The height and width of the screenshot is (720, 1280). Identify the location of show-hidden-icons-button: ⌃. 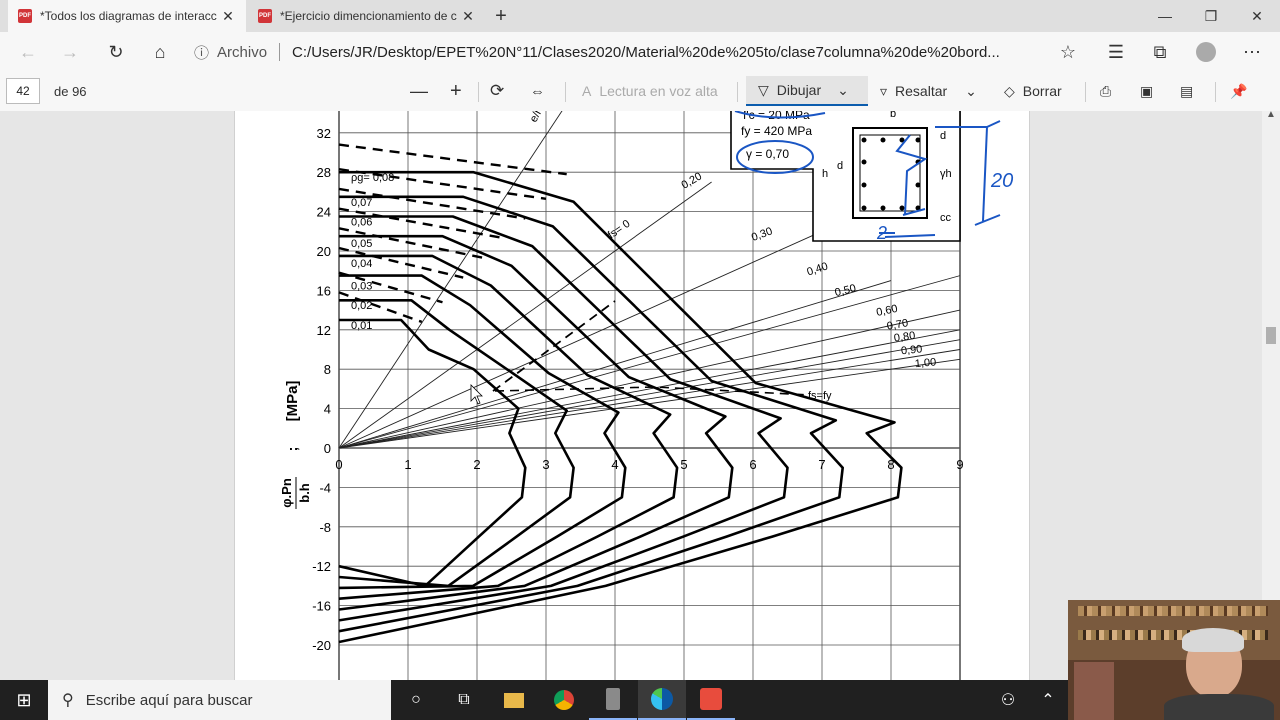
(1048, 700).